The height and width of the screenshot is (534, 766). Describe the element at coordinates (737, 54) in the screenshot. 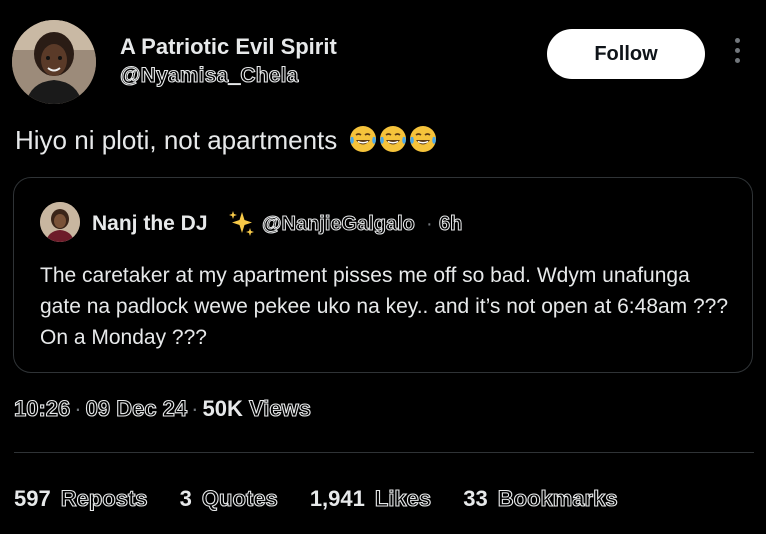

I see `more-options-icon` at that location.